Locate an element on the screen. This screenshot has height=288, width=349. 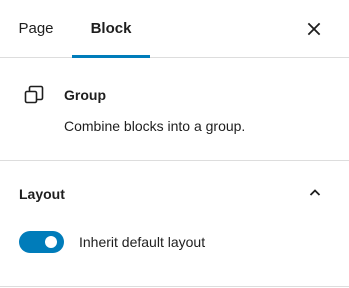
block-title: Group is located at coordinates (85, 95).